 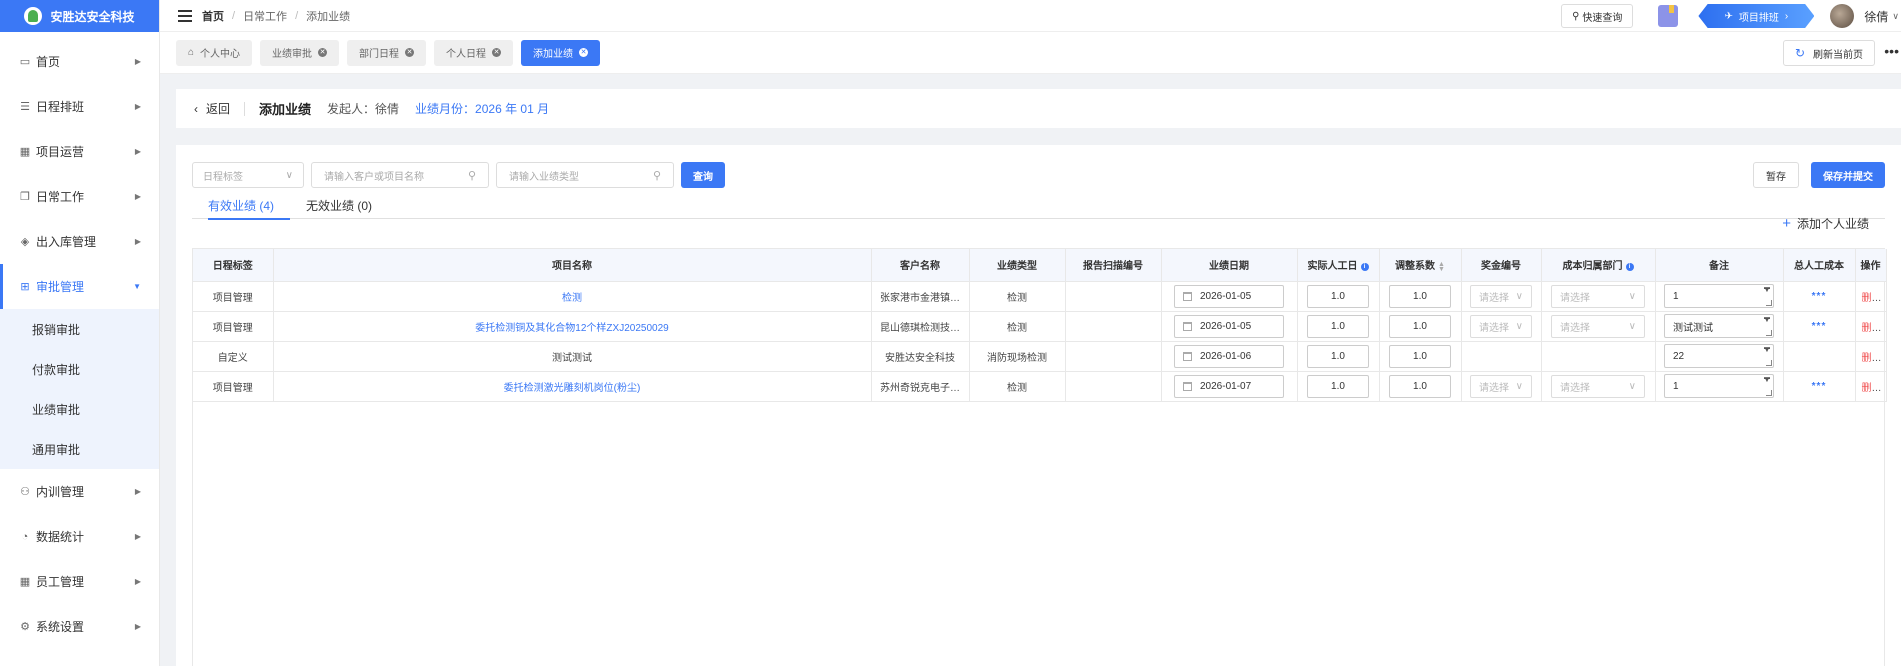 I want to click on cell-project-link: 委托检测激光雕刻机岗位(粉尘), so click(x=572, y=386).